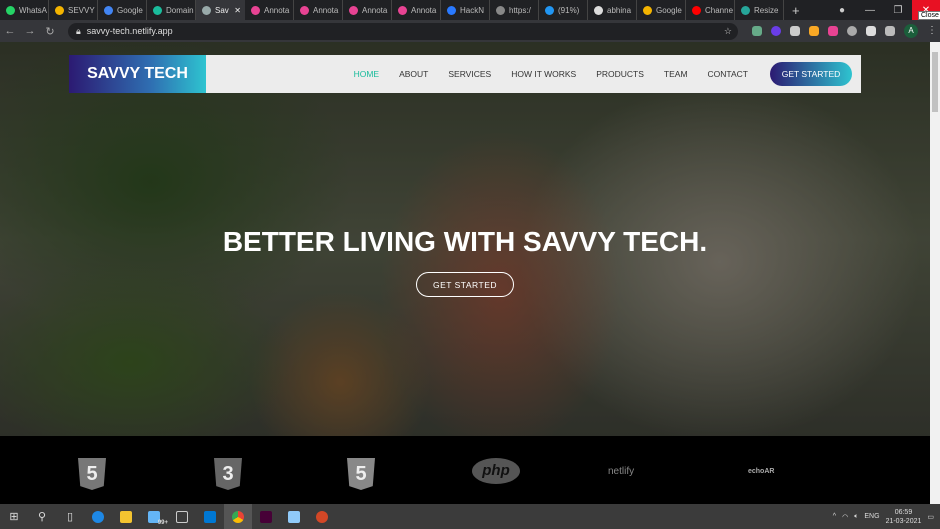  Describe the element at coordinates (834, 516) in the screenshot. I see `chevron-up-icon: ^` at that location.